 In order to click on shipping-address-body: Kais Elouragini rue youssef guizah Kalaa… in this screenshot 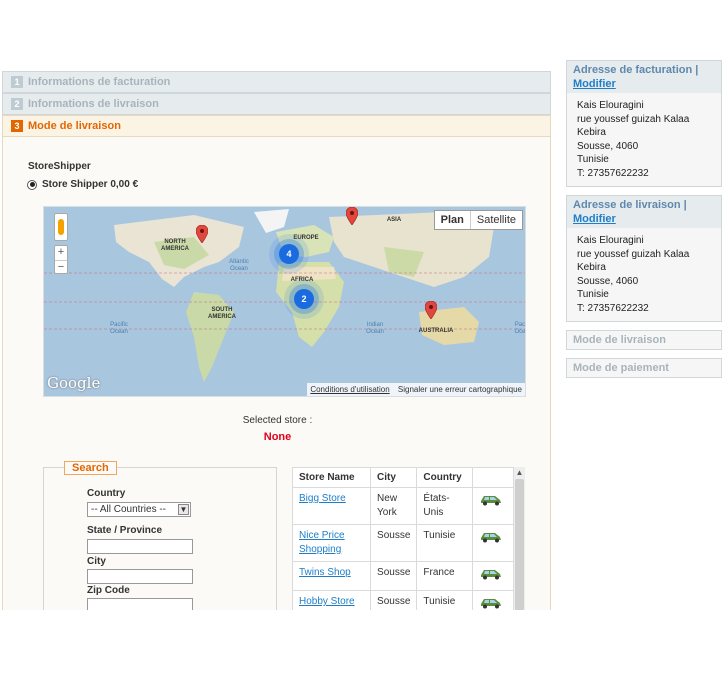, I will do `click(644, 274)`.